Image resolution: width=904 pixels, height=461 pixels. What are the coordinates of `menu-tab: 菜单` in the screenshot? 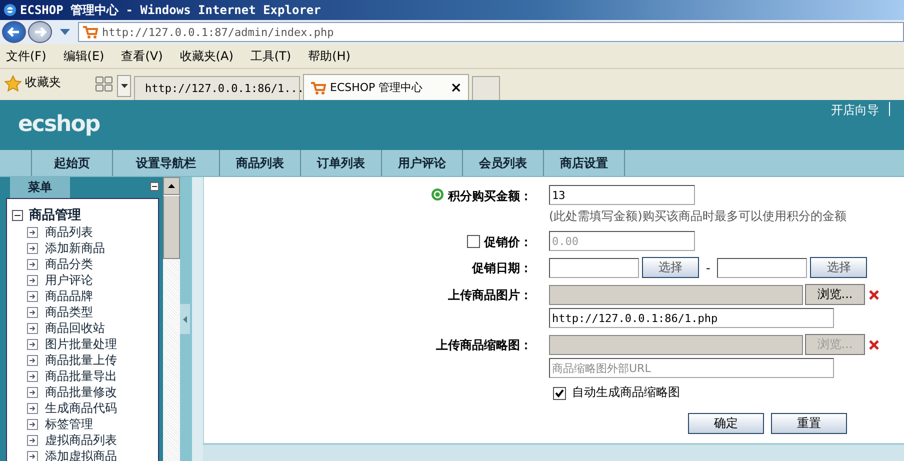 It's located at (40, 187).